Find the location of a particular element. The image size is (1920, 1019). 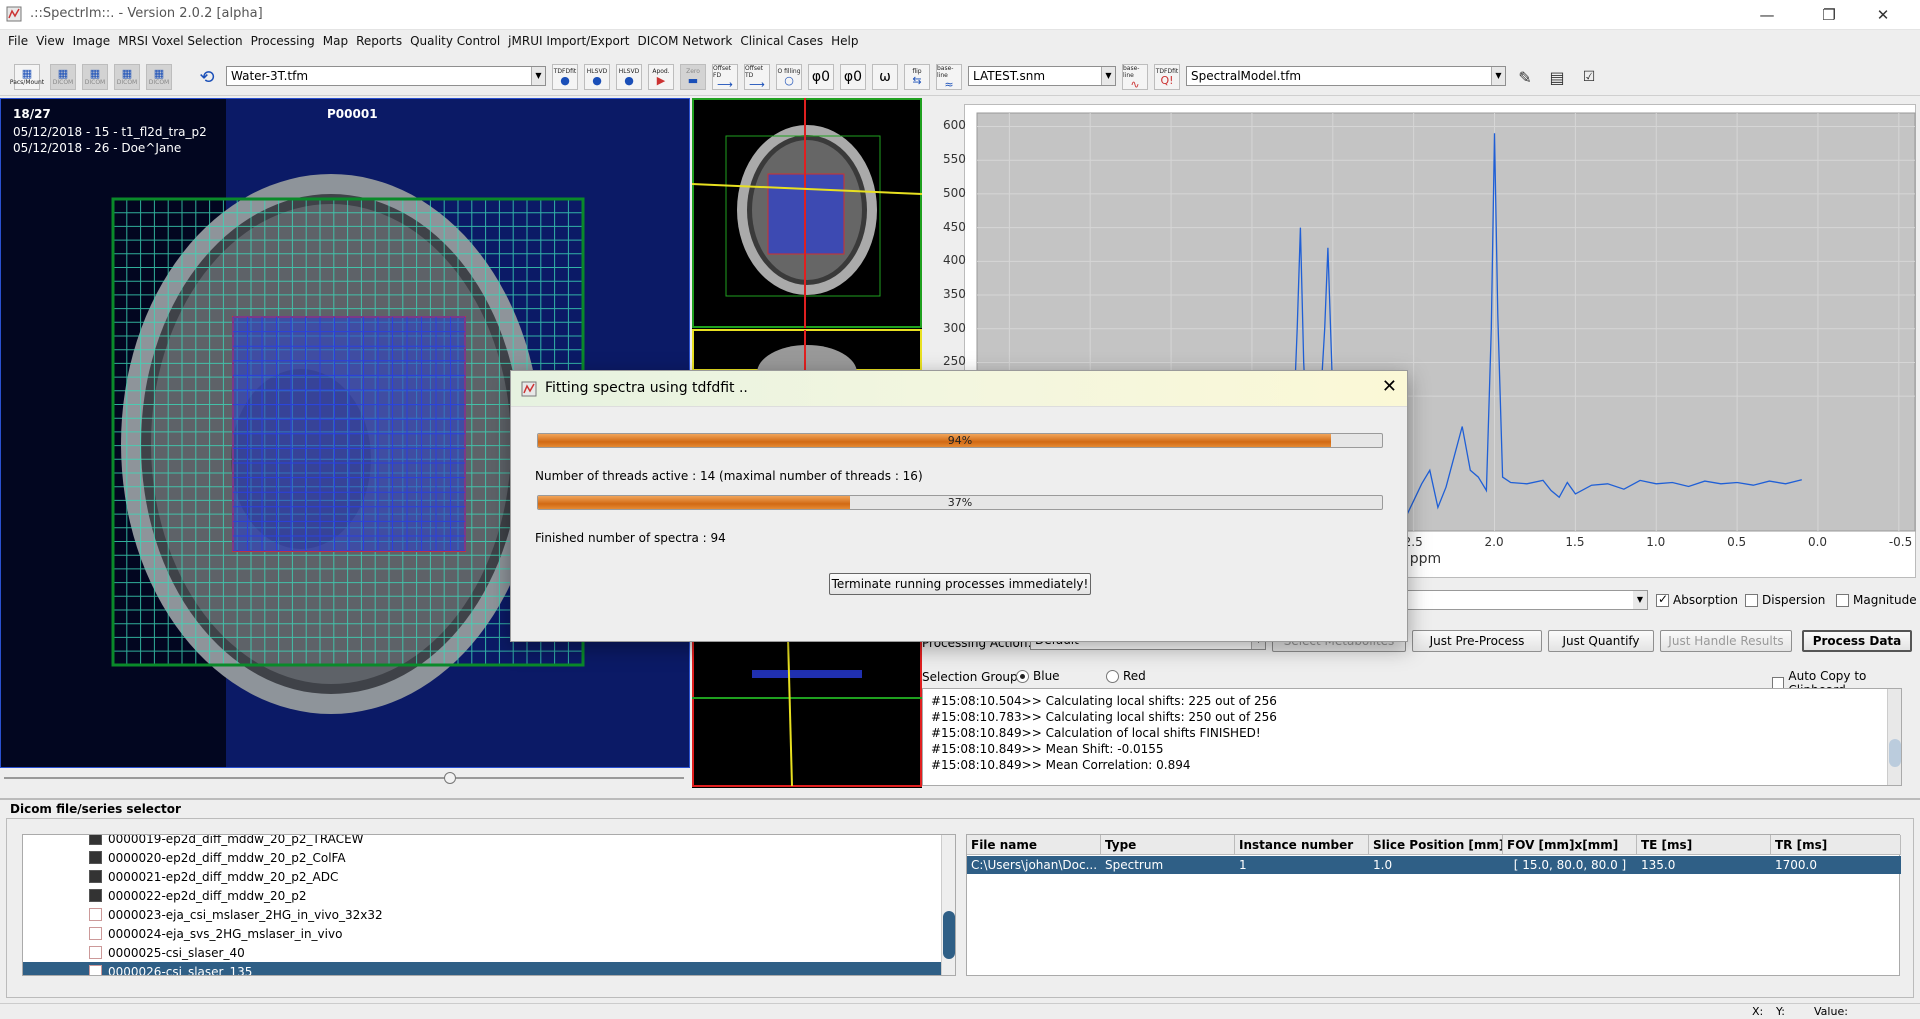

menu-processing: Processing is located at coordinates (283, 41).